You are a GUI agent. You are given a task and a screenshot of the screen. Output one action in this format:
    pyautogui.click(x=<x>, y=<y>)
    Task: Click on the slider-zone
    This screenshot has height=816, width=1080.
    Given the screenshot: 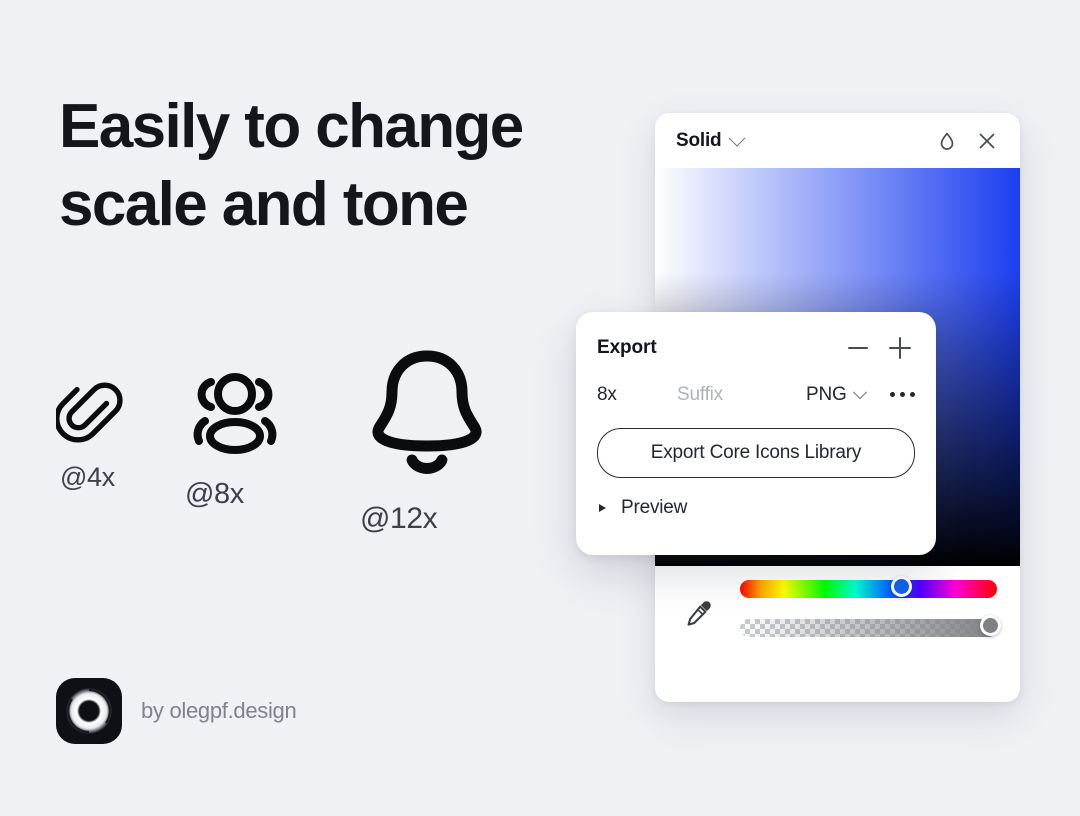 What is the action you would take?
    pyautogui.click(x=837, y=614)
    